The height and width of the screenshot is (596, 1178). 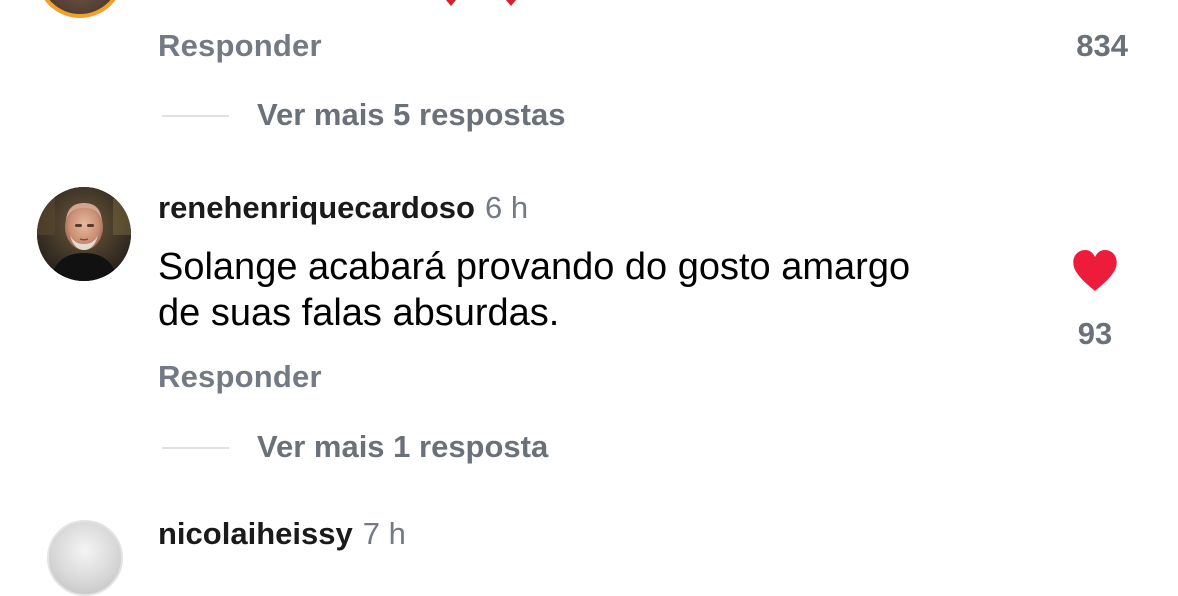 What do you see at coordinates (359, 313) in the screenshot?
I see `comment-text-line: de suas falas absurdas.` at bounding box center [359, 313].